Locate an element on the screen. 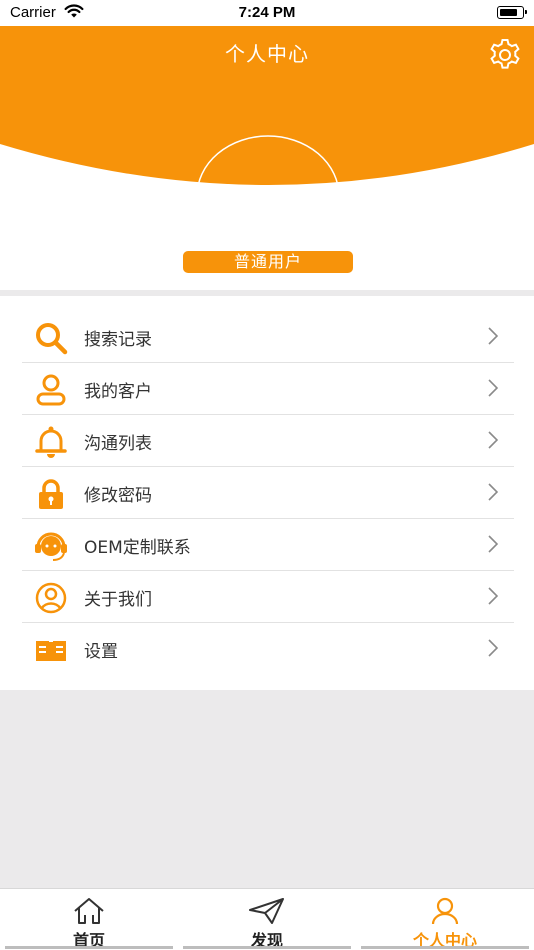  tab-discover: 发现 is located at coordinates (267, 919).